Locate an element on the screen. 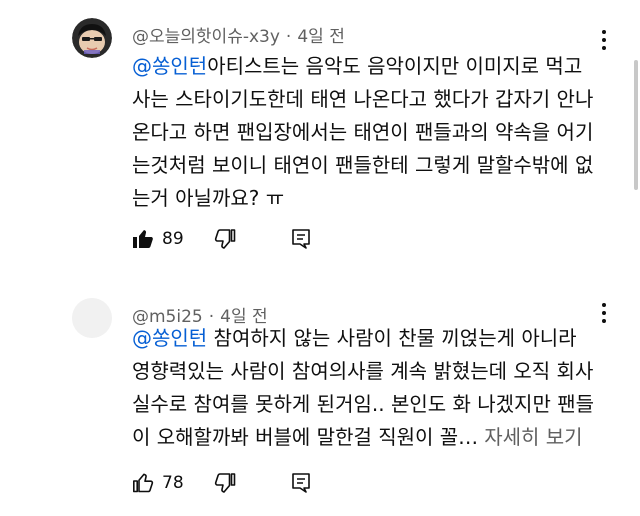 This screenshot has width=640, height=516. comment-line: 이 오해할까봐 버블에 말한걸 직원이 꼴… 자세히 보기 is located at coordinates (357, 437).